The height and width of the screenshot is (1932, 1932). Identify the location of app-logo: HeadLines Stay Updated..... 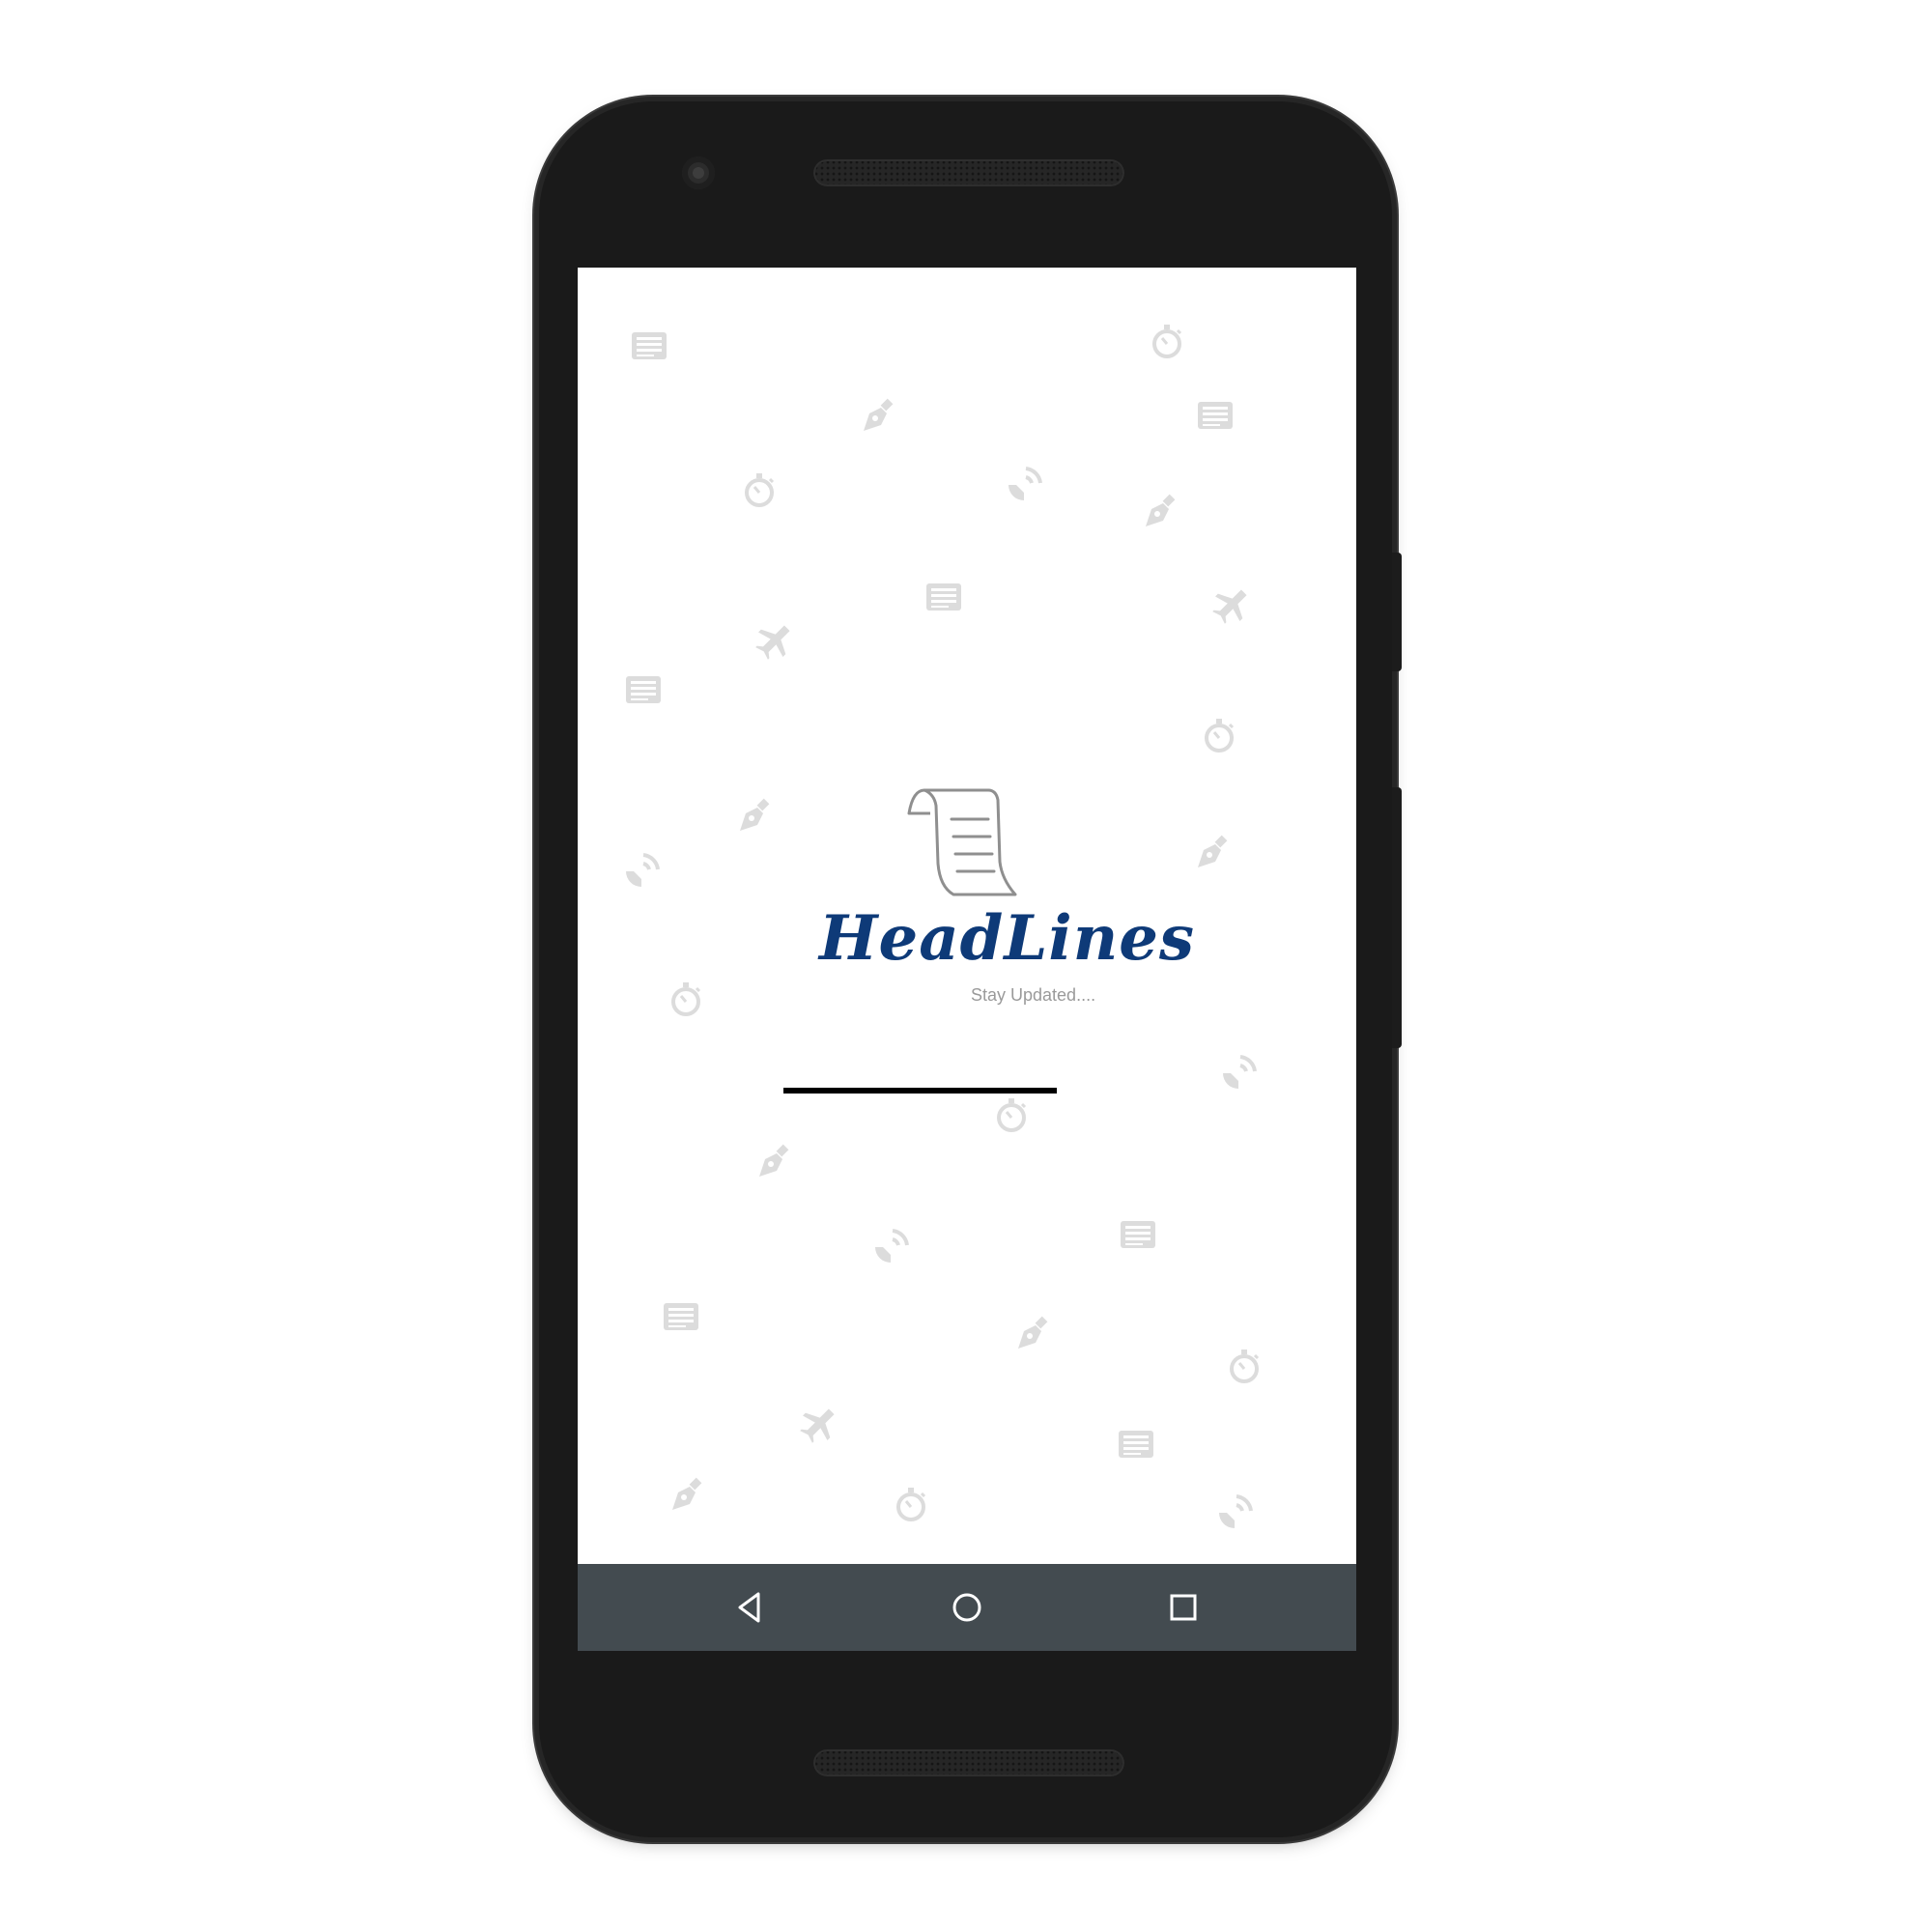
(1007, 931).